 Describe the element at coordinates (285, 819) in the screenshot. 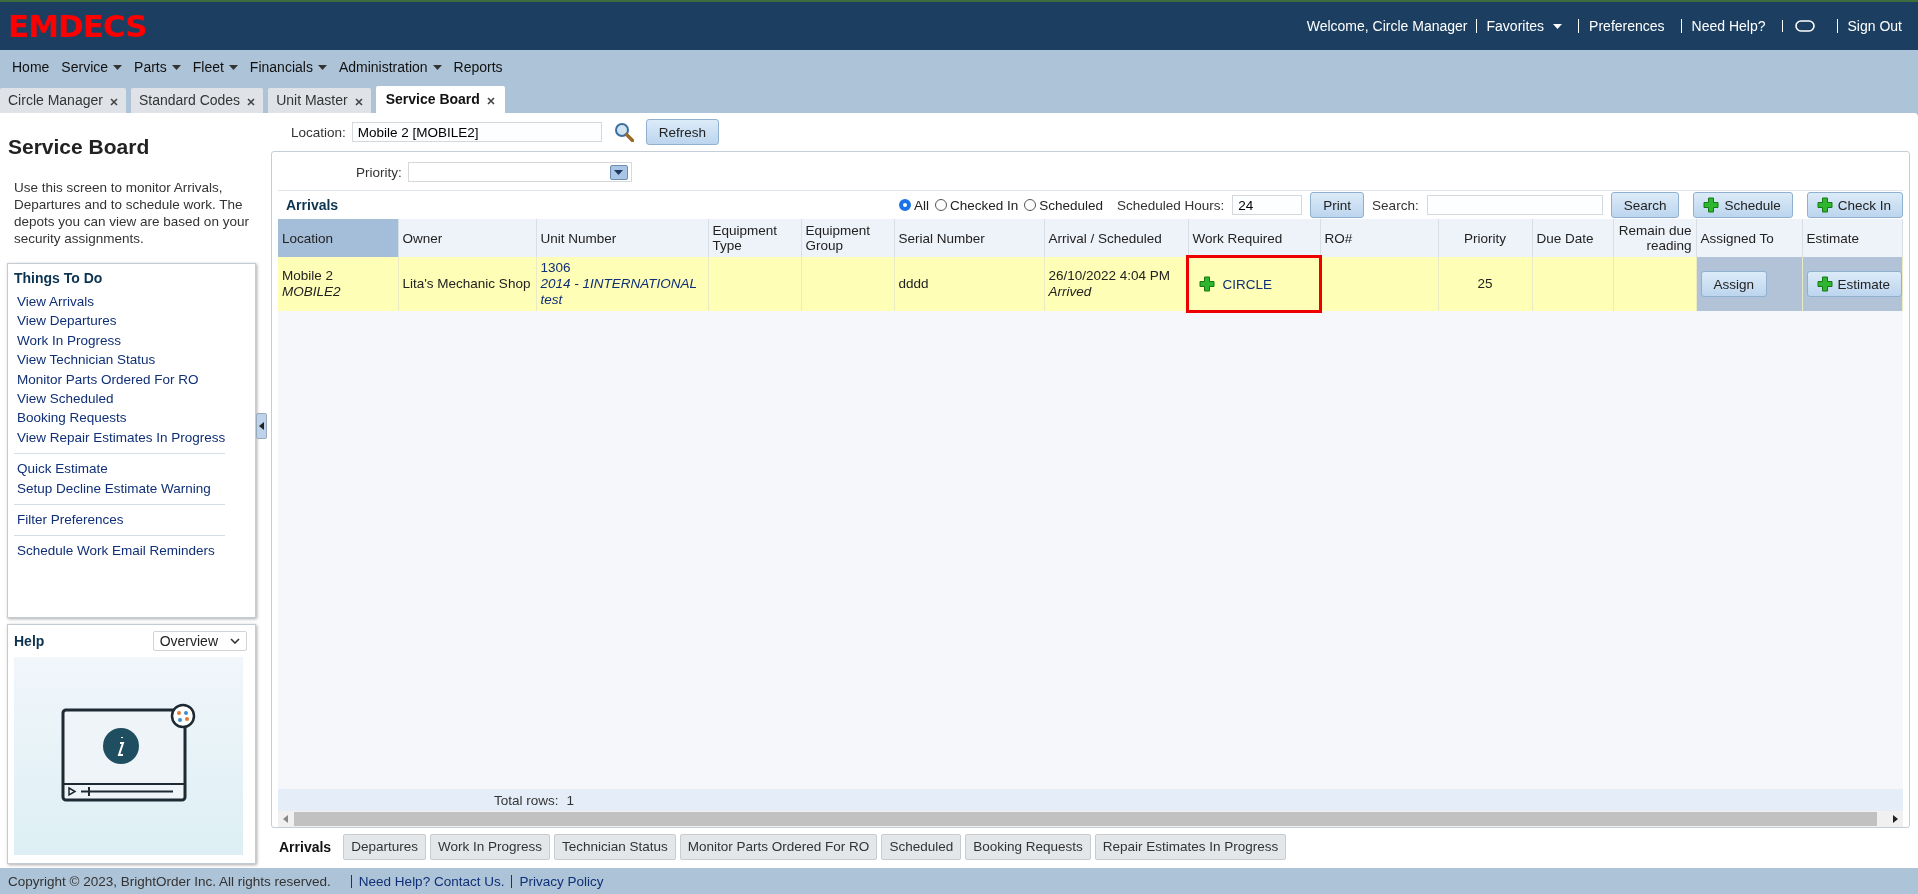

I see `arrow-left-icon` at that location.